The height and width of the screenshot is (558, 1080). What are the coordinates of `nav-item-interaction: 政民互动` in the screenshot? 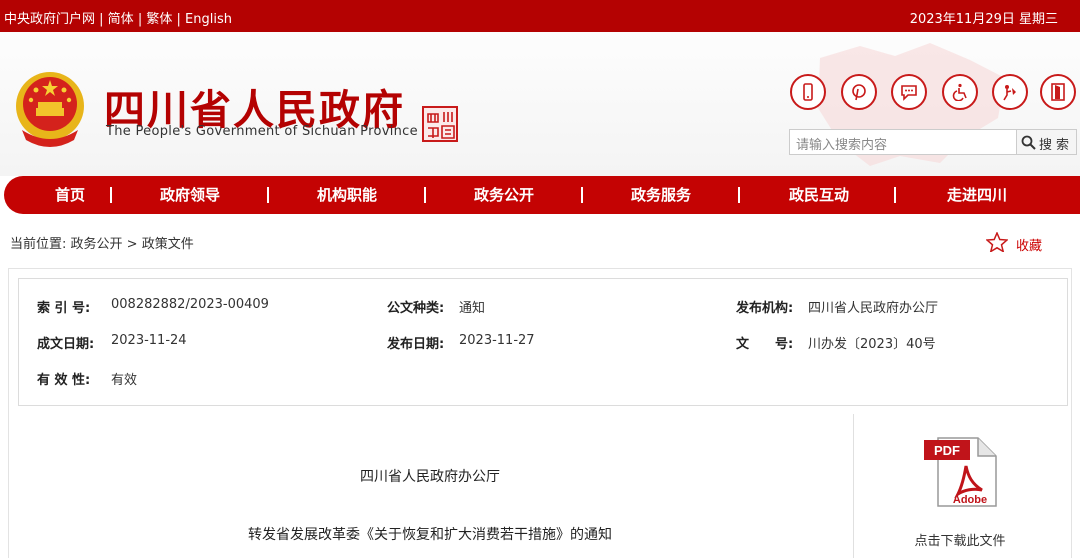 It's located at (819, 195).